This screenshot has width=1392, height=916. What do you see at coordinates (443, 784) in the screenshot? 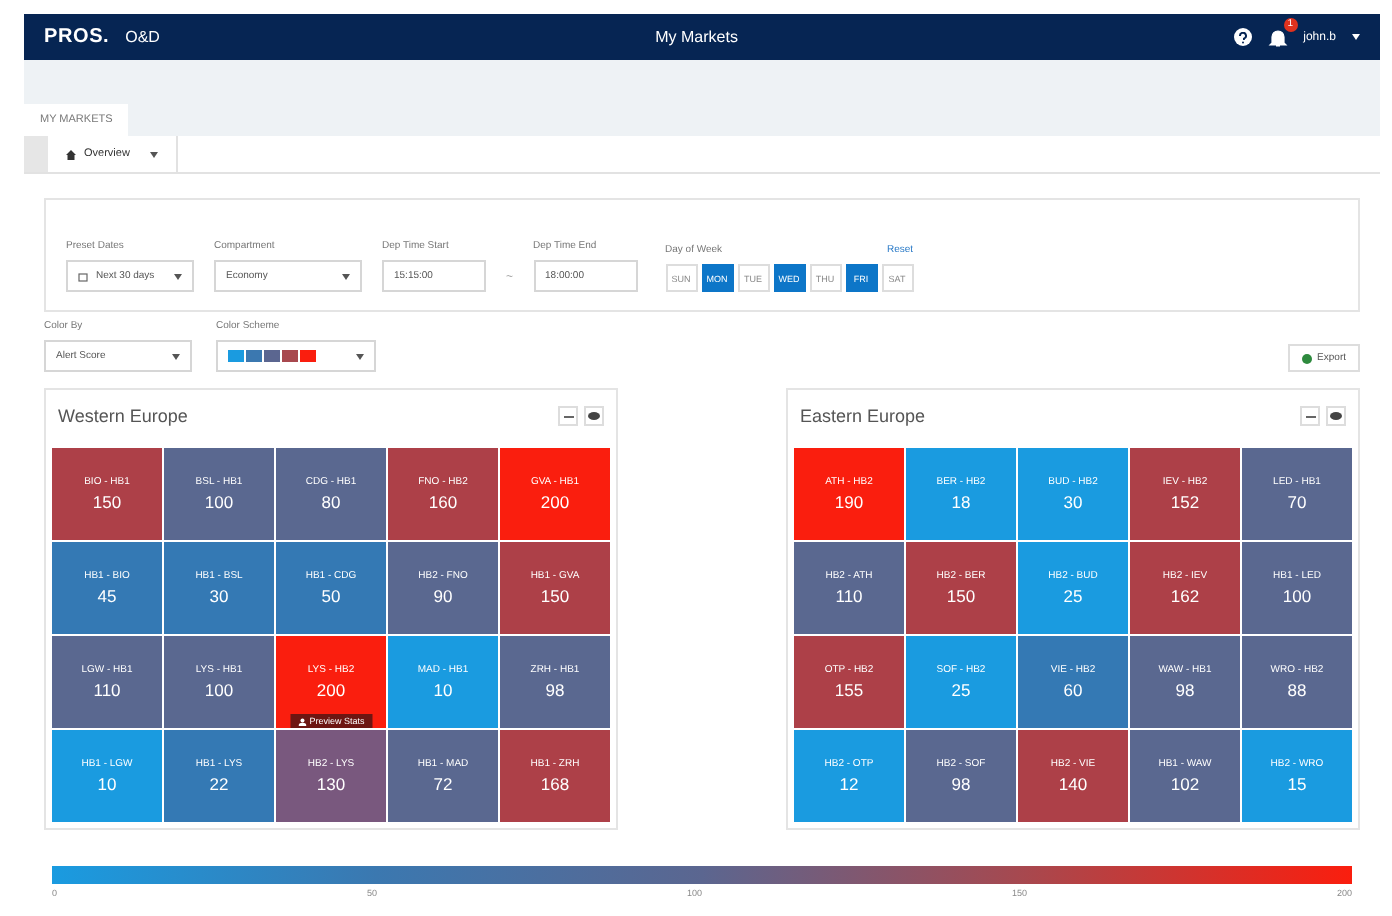
I see `score-value: 72` at bounding box center [443, 784].